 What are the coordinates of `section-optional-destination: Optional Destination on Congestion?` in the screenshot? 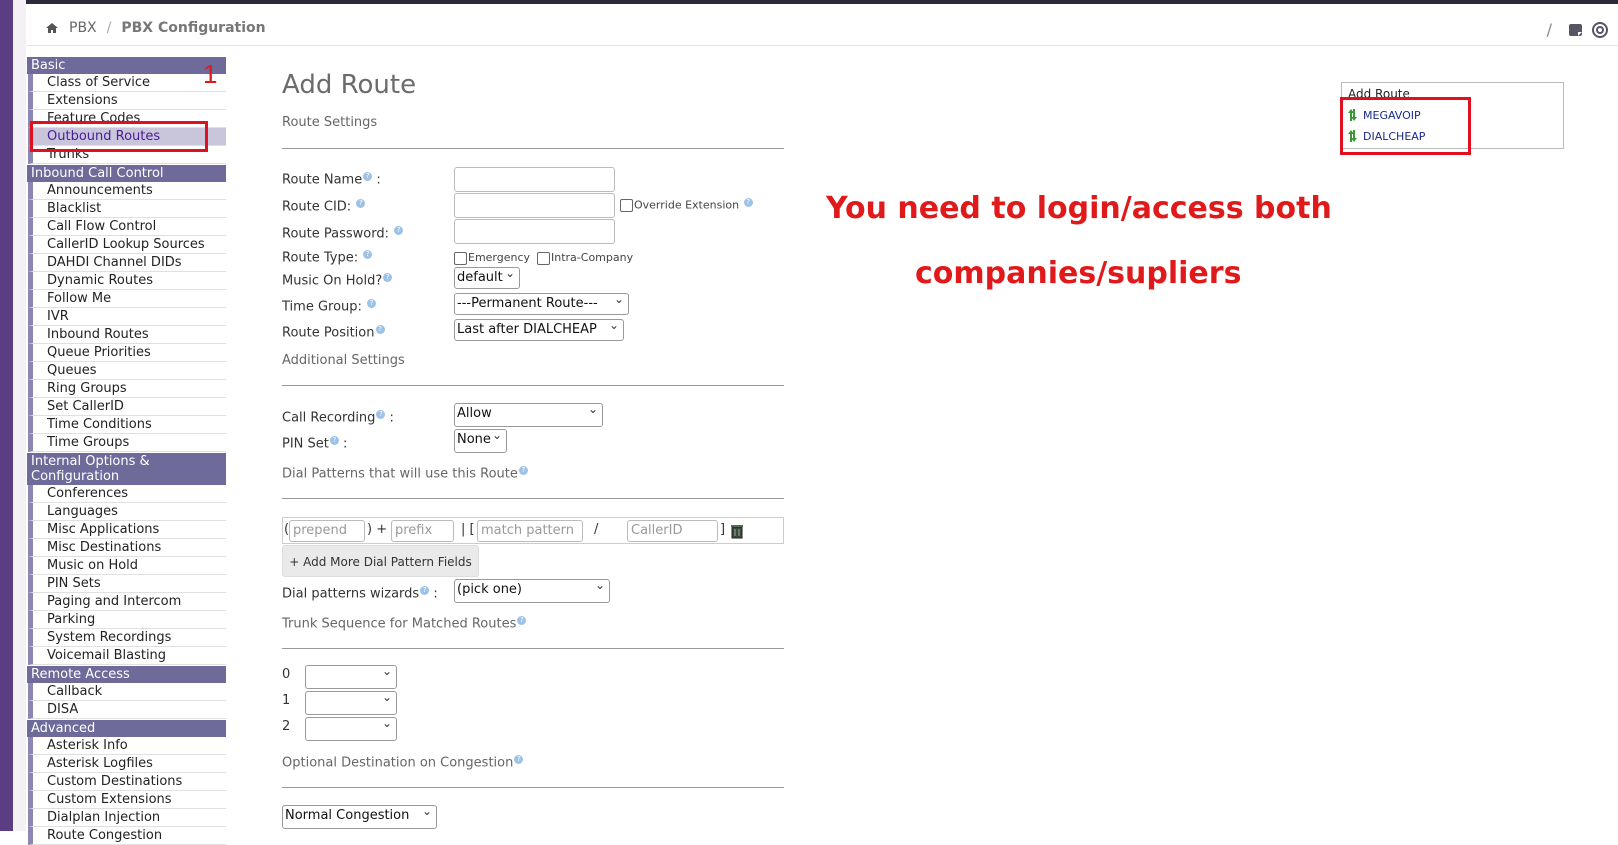 It's located at (403, 762).